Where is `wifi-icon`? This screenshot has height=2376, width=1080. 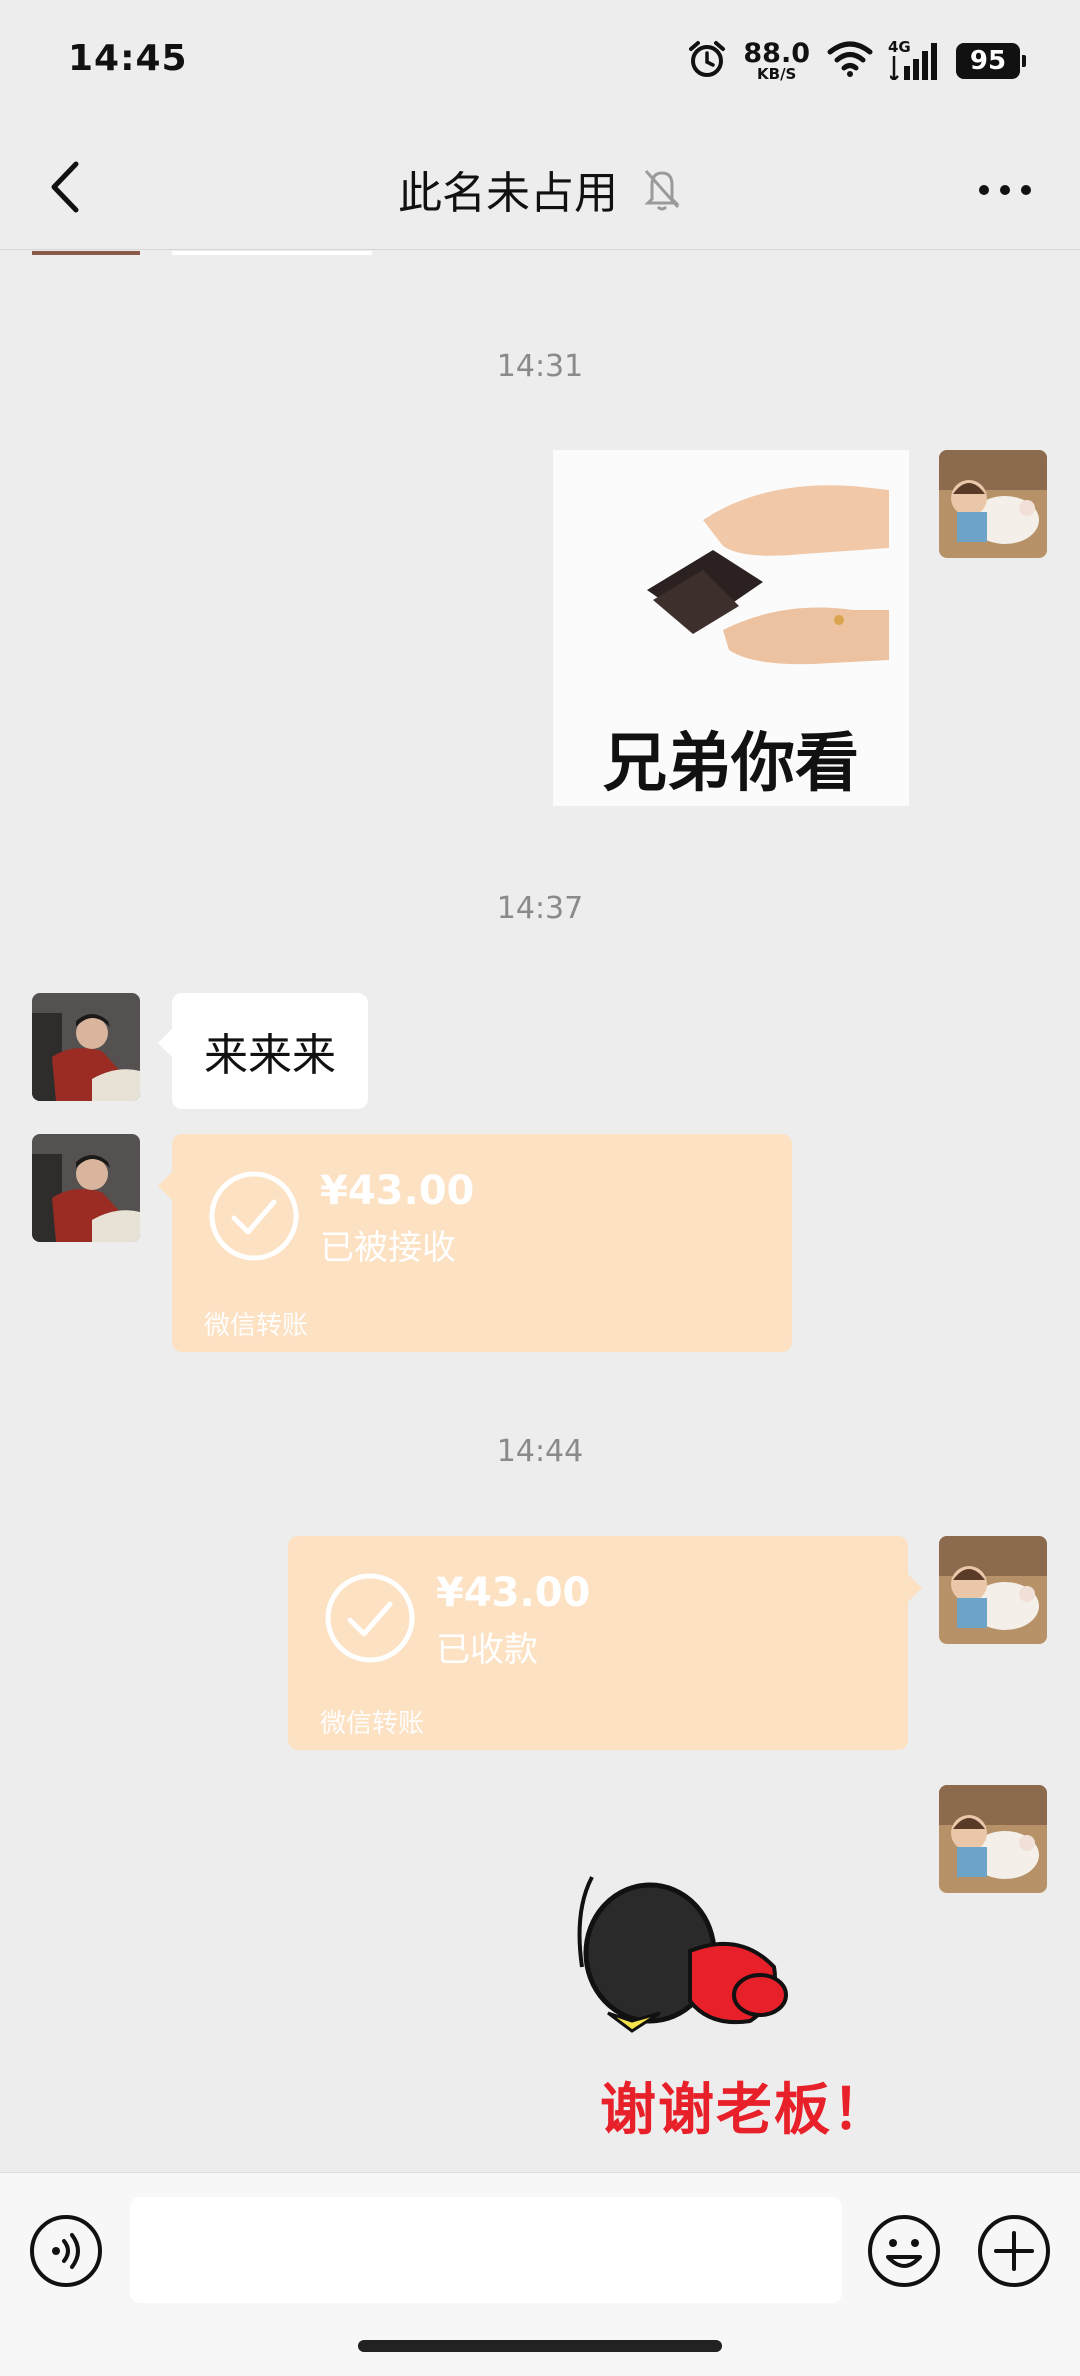
wifi-icon is located at coordinates (850, 61).